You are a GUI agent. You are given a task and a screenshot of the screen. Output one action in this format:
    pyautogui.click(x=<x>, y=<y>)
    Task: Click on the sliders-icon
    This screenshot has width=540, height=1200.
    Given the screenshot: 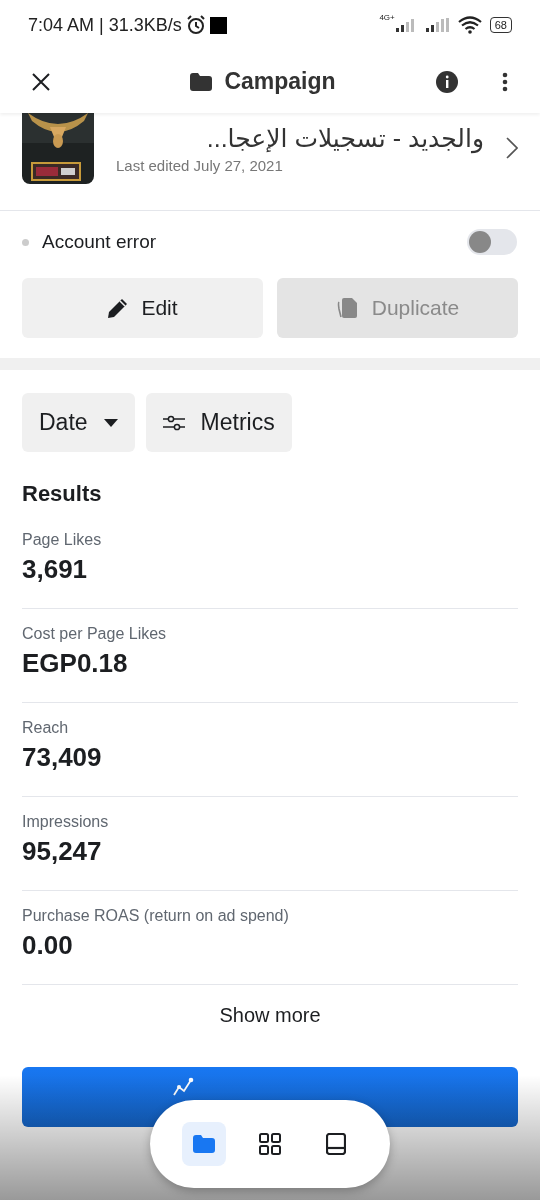 What is the action you would take?
    pyautogui.click(x=173, y=422)
    